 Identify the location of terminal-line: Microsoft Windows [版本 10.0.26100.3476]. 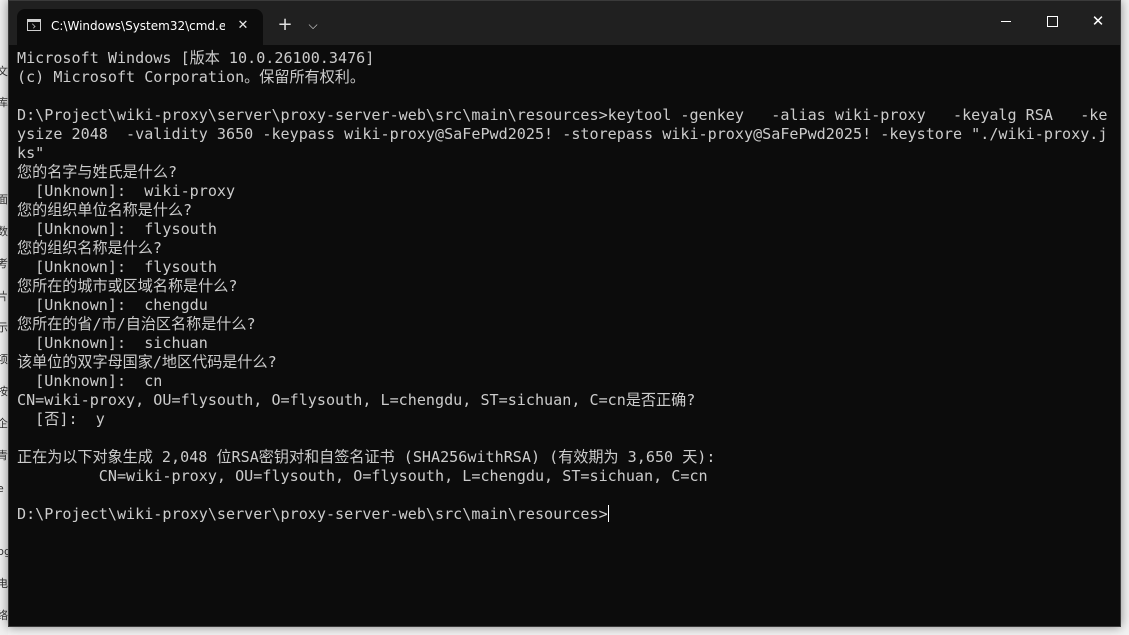
(562, 58).